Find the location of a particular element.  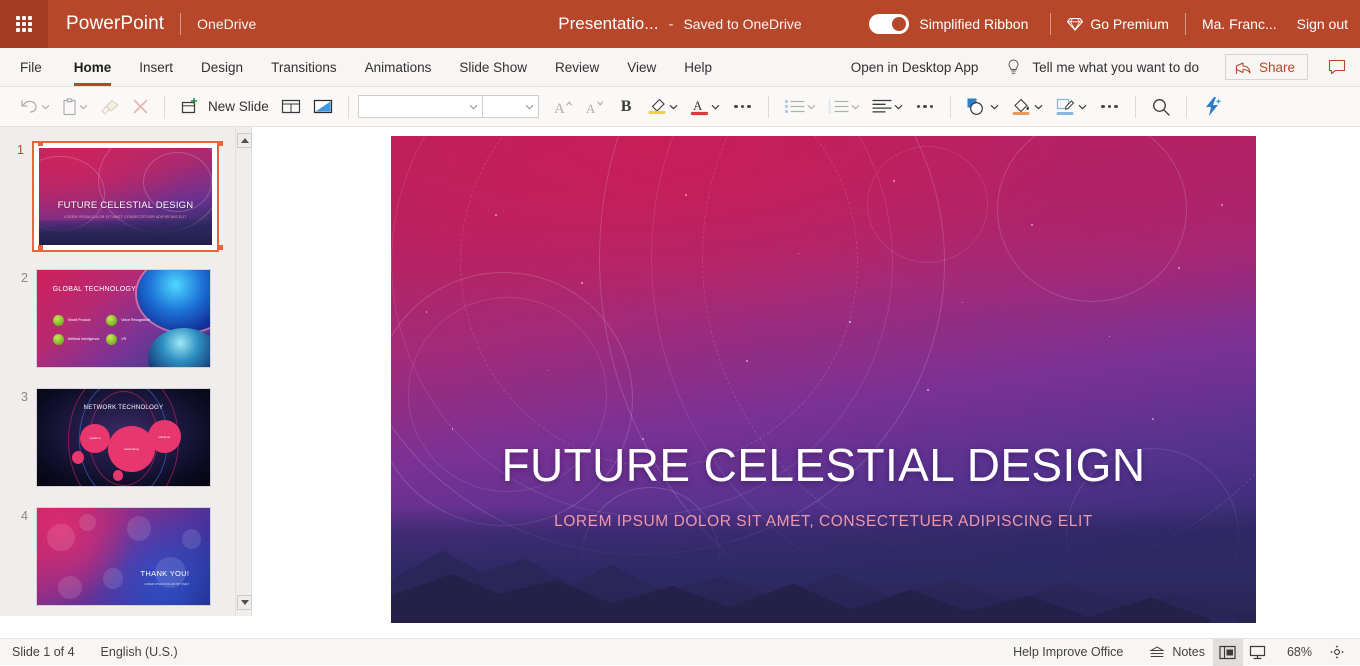

designer-button is located at coordinates (1212, 107).